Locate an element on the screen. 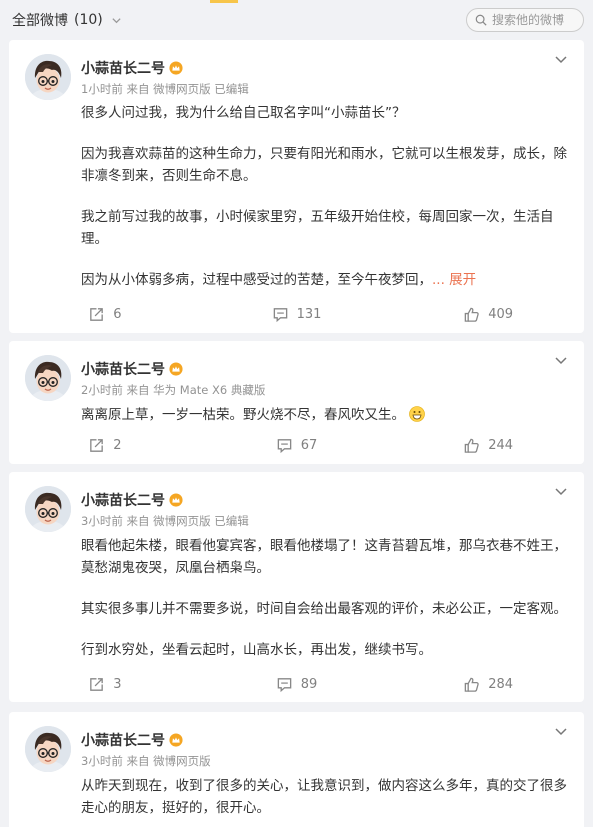 Image resolution: width=593 pixels, height=827 pixels. repost-button: 2 is located at coordinates (105, 445).